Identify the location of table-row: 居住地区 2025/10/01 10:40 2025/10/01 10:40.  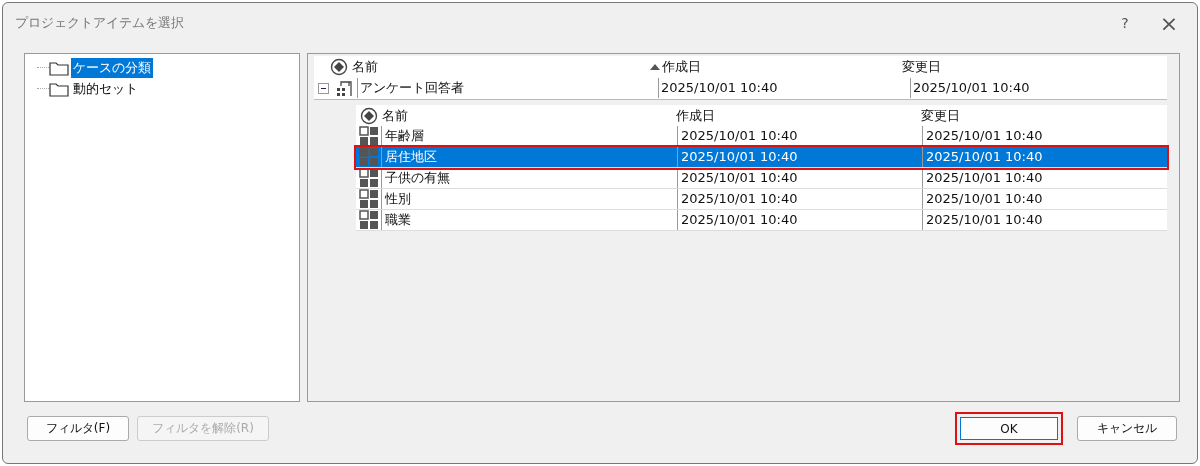
(761, 157).